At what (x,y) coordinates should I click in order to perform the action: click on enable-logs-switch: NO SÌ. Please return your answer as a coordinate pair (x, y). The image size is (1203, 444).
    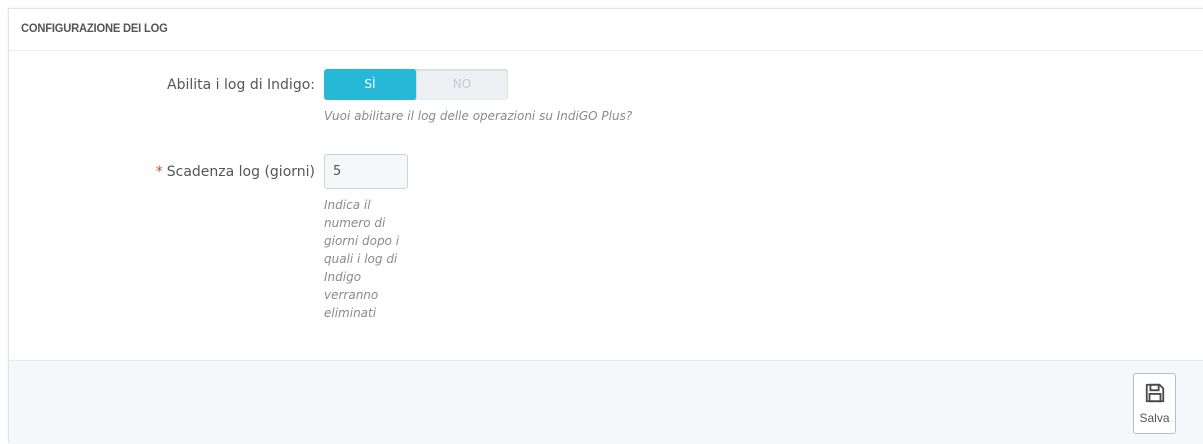
    Looking at the image, I should click on (416, 84).